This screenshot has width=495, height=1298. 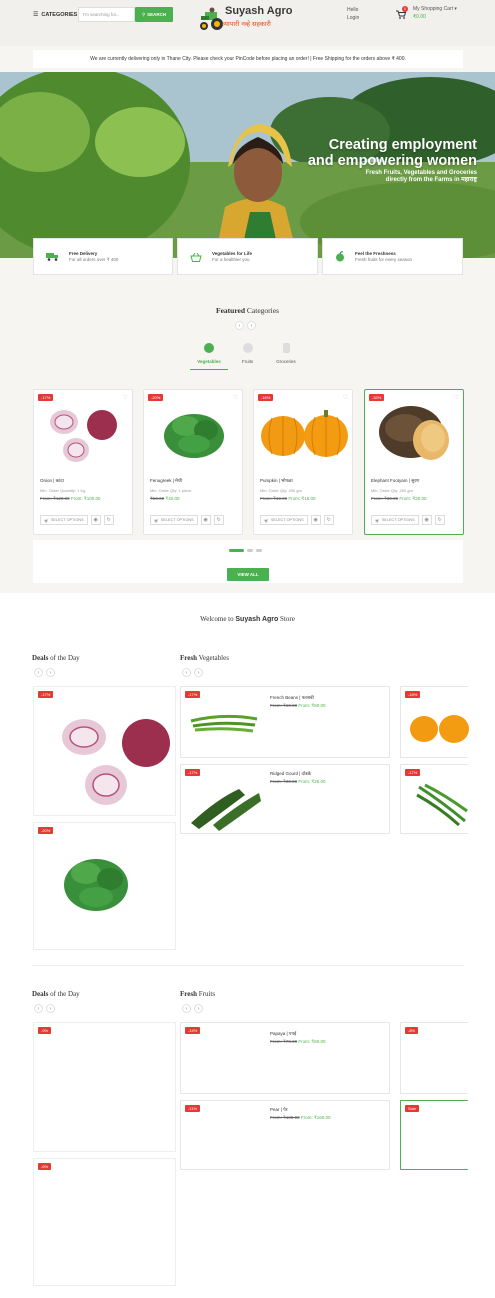 What do you see at coordinates (398, 520) in the screenshot?
I see `select-options-label: SELECT OPTIONS` at bounding box center [398, 520].